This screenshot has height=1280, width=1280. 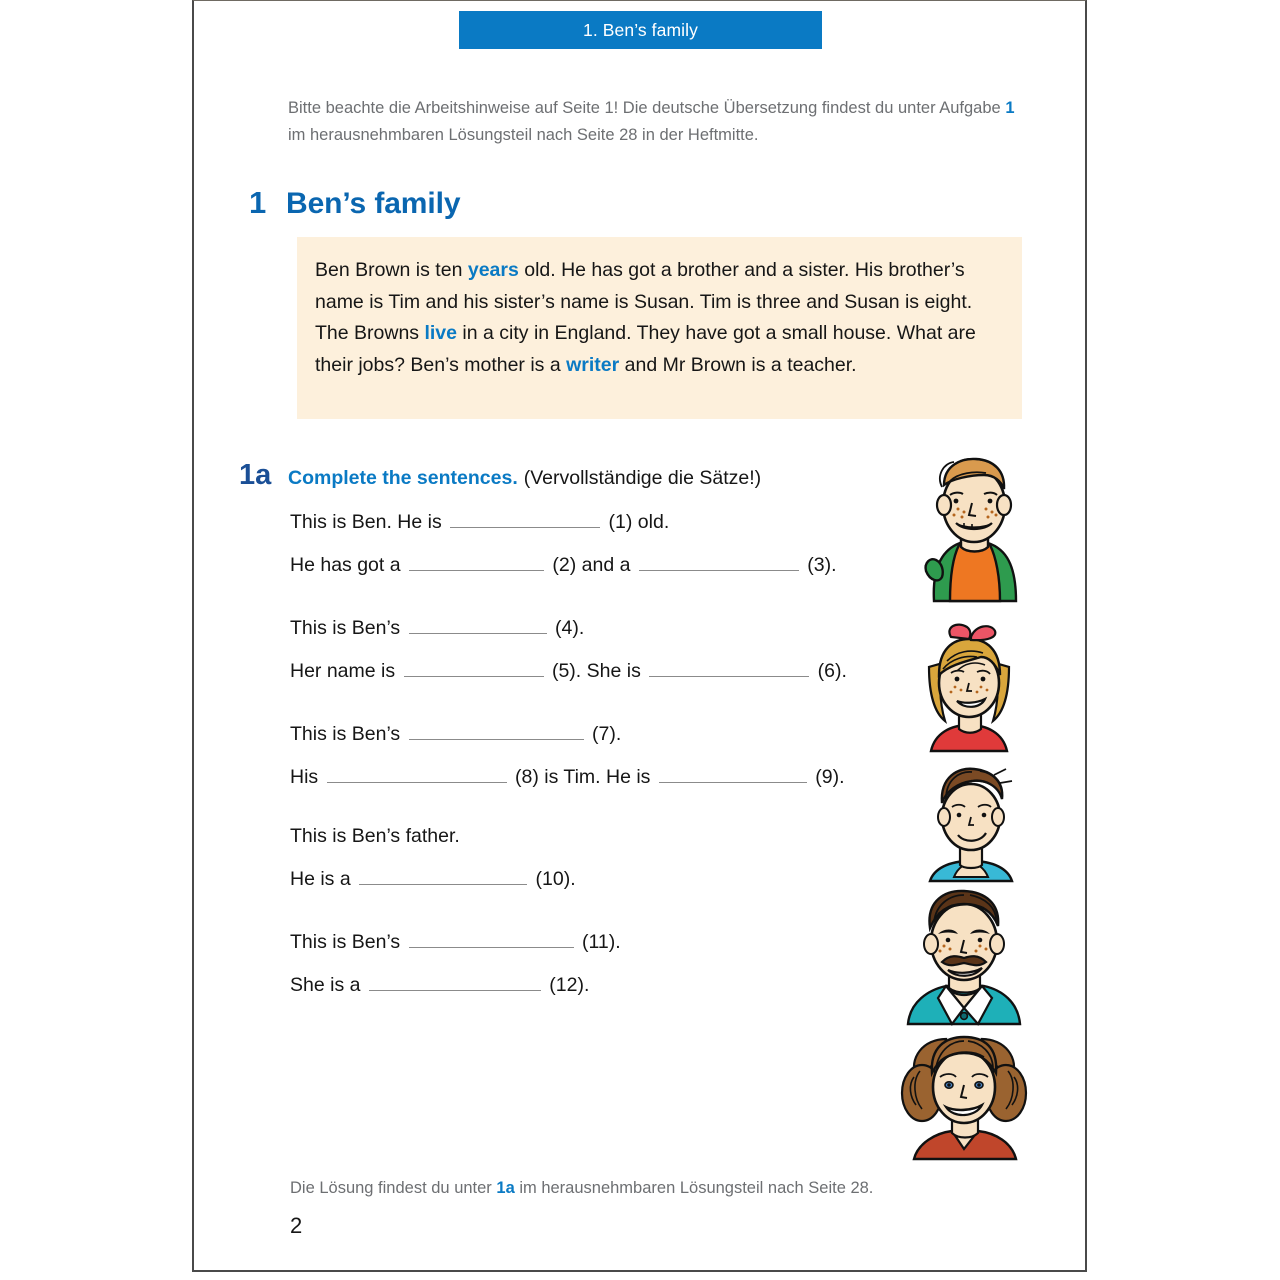 What do you see at coordinates (596, 670) in the screenshot?
I see `exercise-text: (5). She is` at bounding box center [596, 670].